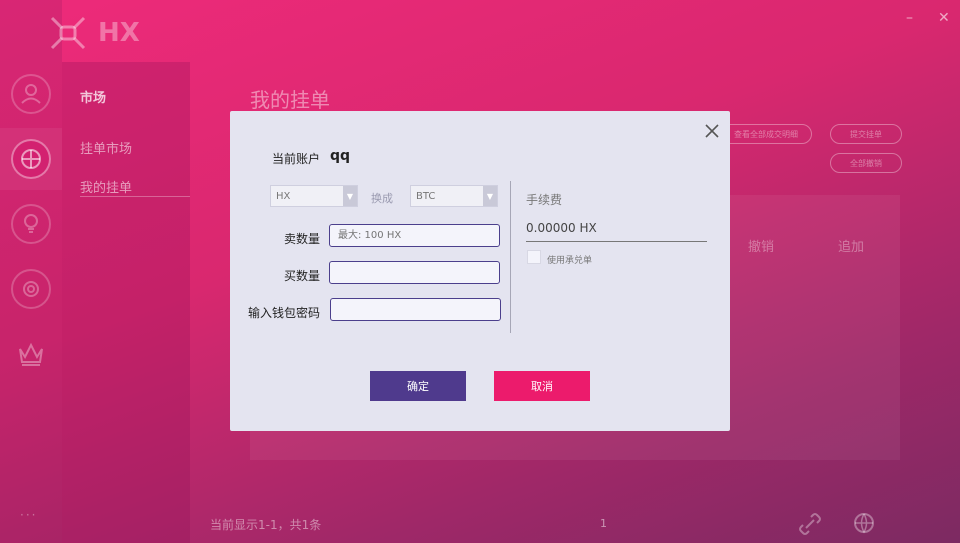  I want to click on app-logo: HX, so click(98, 33).